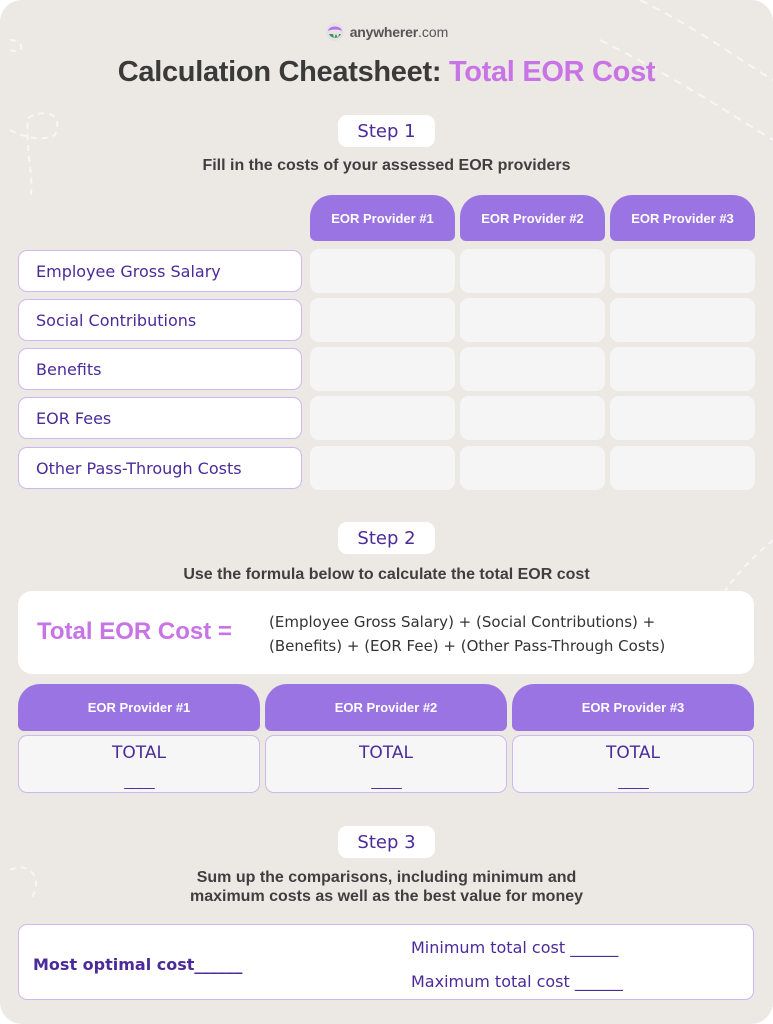 Image resolution: width=773 pixels, height=1024 pixels. Describe the element at coordinates (514, 947) in the screenshot. I see `minimum-total-cost-field: Minimum total cost ______` at that location.